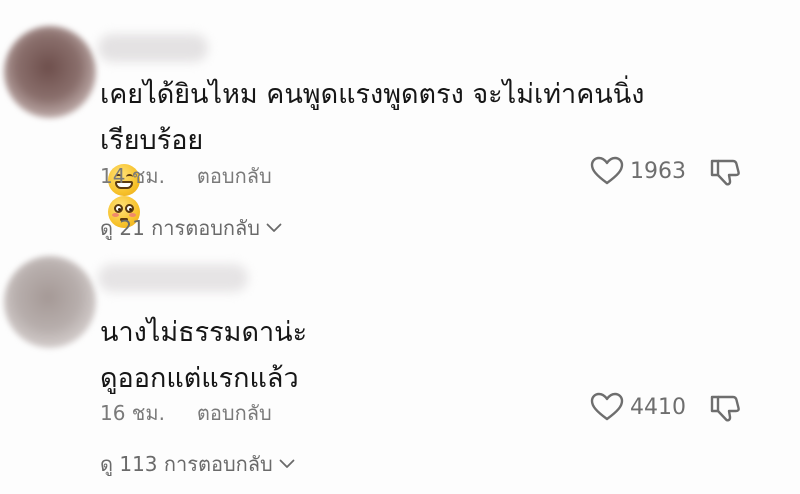  What do you see at coordinates (199, 378) in the screenshot?
I see `comment-text-line: ดูออกแต่แรกแล้ว` at bounding box center [199, 378].